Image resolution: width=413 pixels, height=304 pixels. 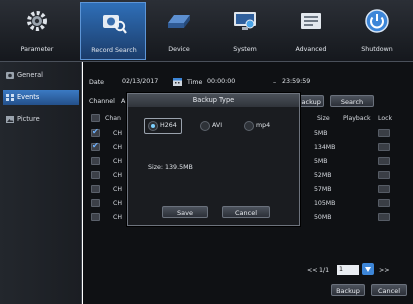 I want to click on column-header-channel: Chan, so click(x=113, y=118).